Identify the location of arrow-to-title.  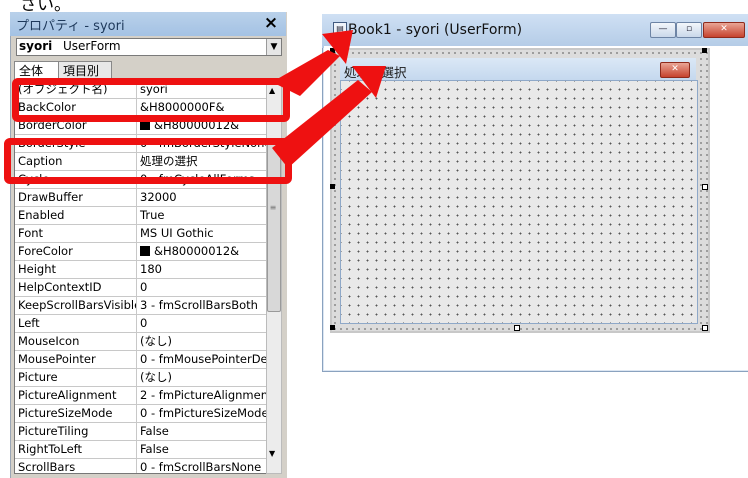
(312, 63).